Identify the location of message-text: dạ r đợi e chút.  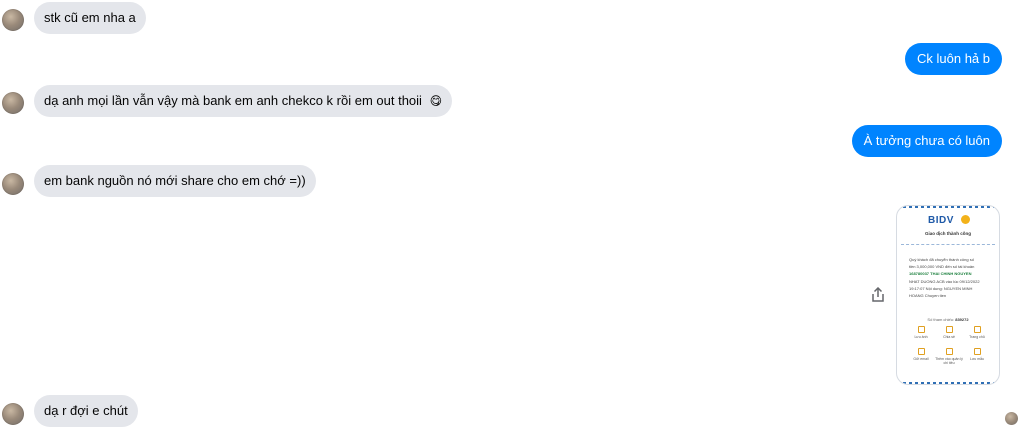
(86, 410).